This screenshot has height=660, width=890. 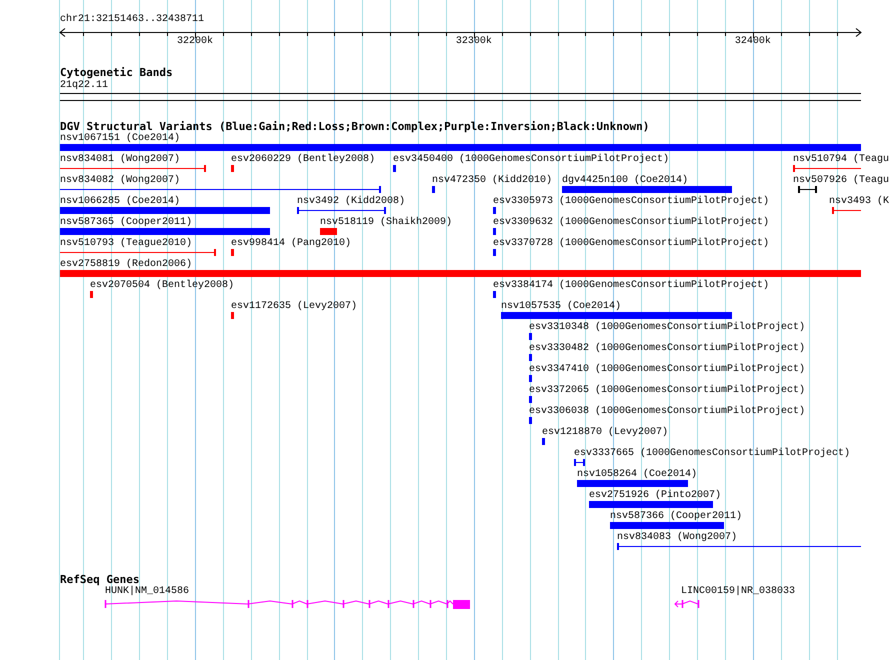 What do you see at coordinates (667, 391) in the screenshot?
I see `variant-label: esv3372065 (1000GenomesConsortiumPilotProject)` at bounding box center [667, 391].